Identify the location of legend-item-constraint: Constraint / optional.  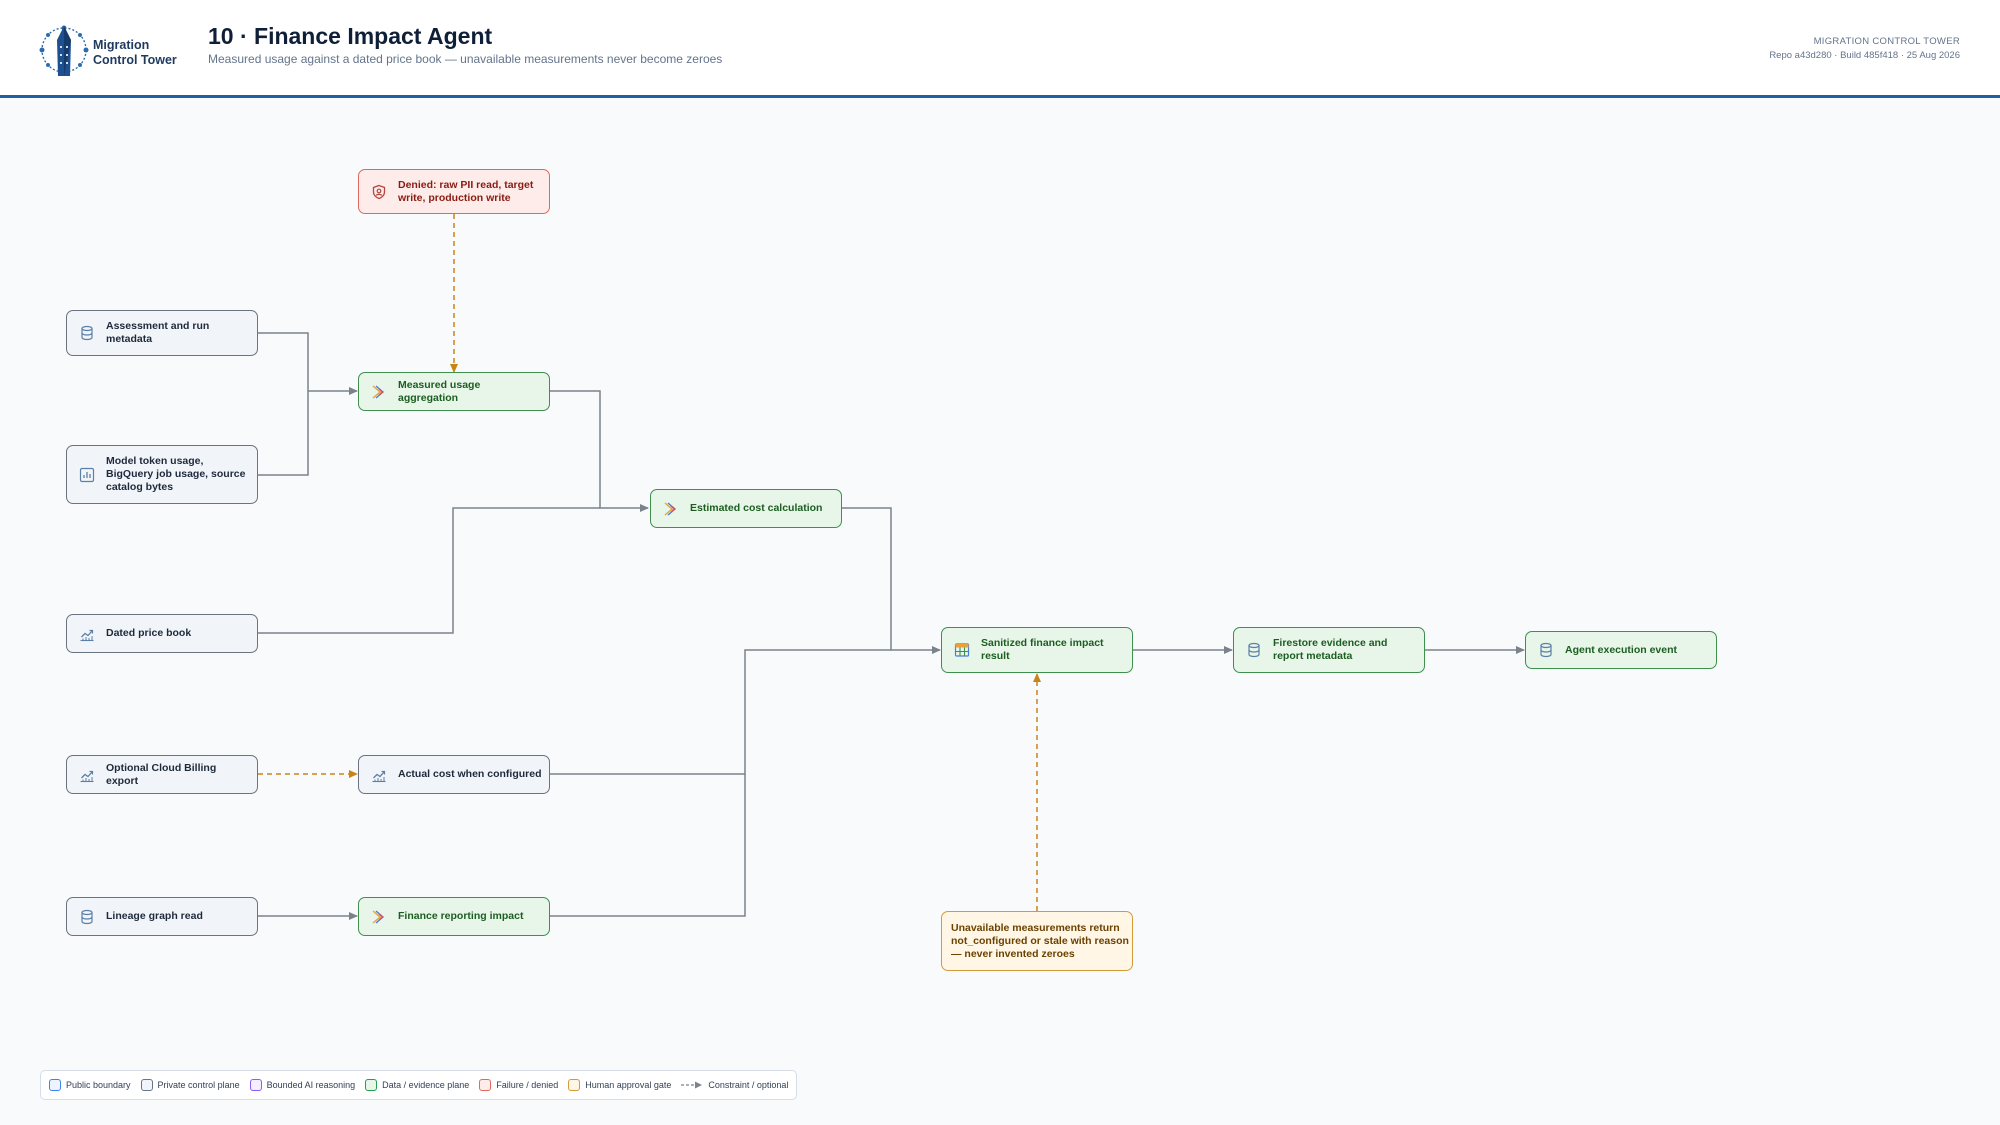
(734, 1085).